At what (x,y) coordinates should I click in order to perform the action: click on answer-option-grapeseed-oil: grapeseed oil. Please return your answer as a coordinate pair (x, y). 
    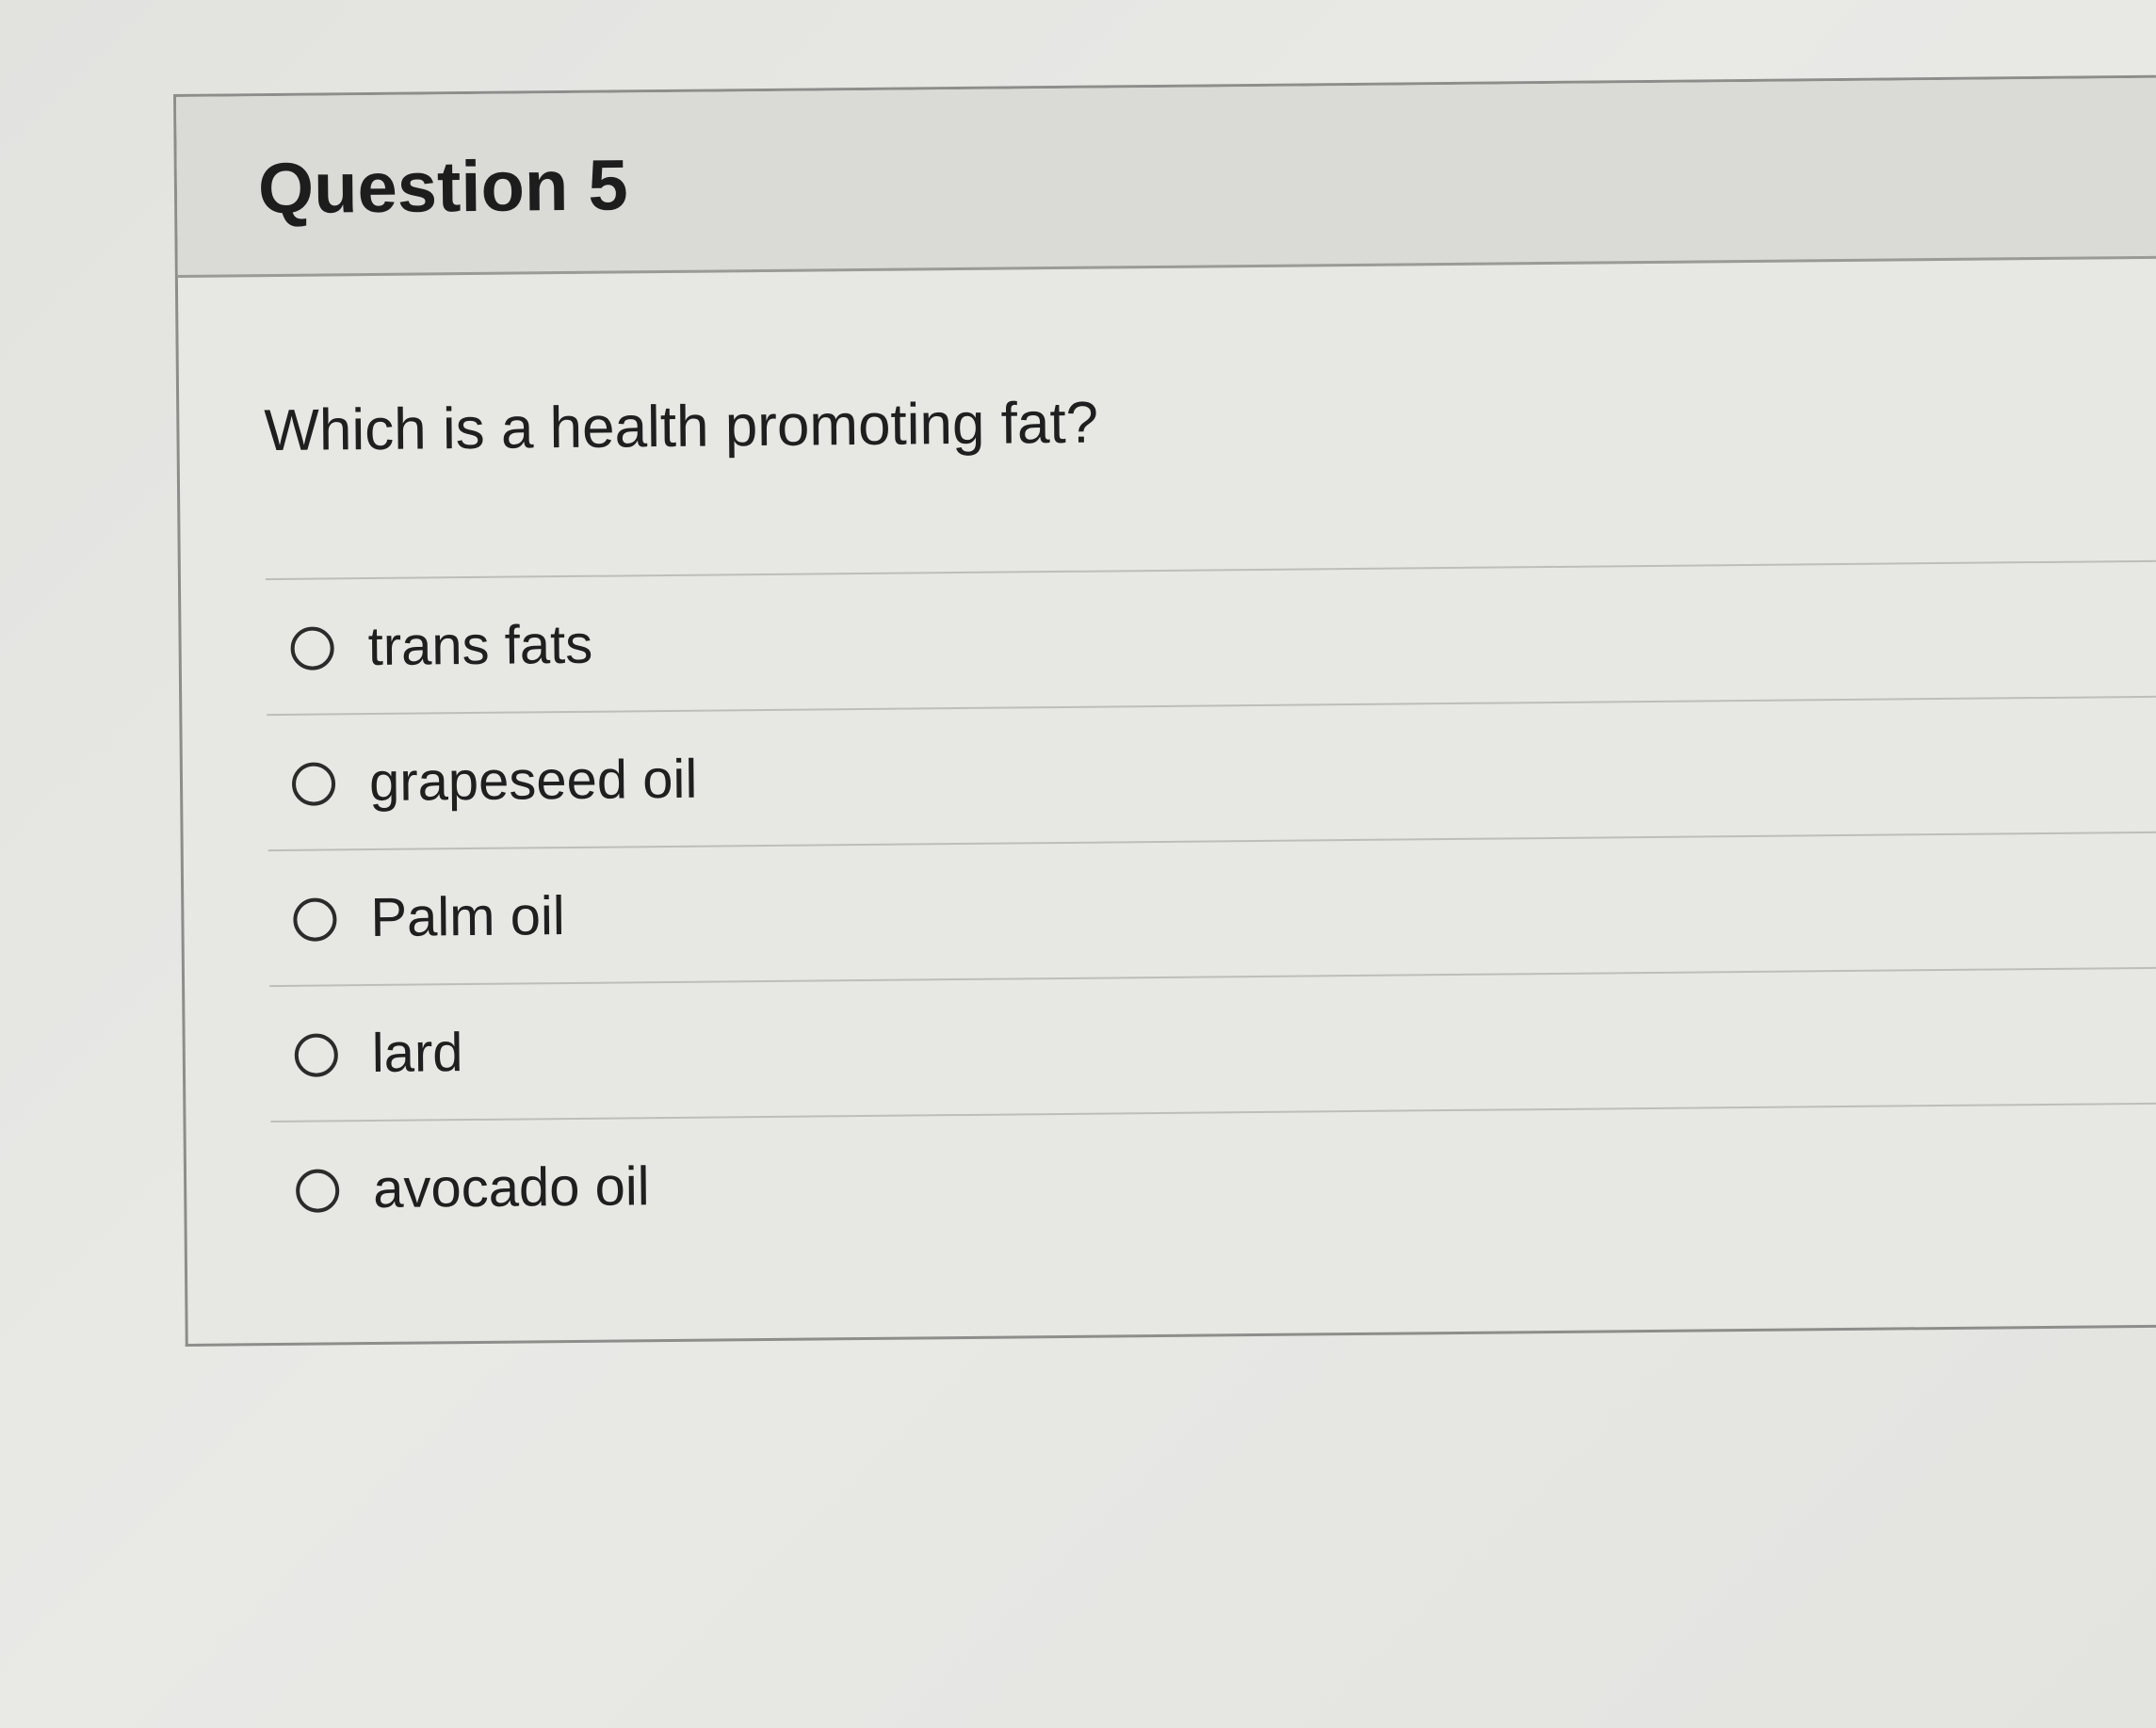
    Looking at the image, I should click on (1212, 772).